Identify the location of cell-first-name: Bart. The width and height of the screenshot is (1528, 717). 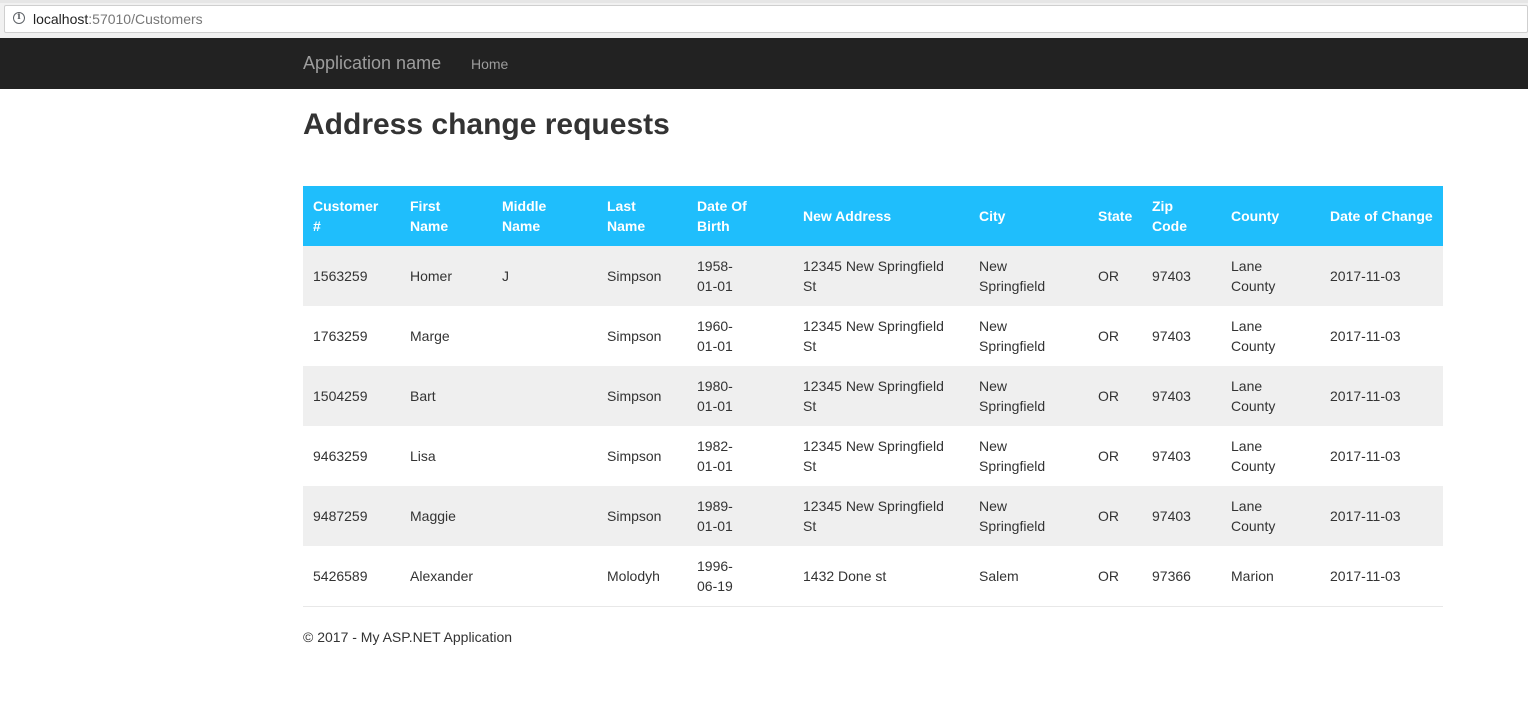
(446, 396).